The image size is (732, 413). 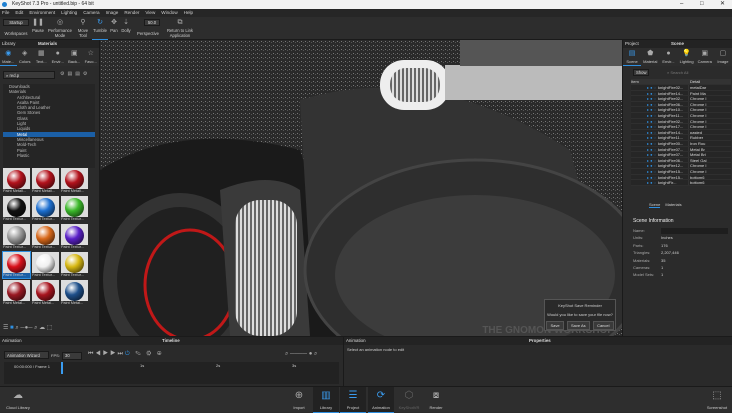 I want to click on info-value, so click(x=694, y=231).